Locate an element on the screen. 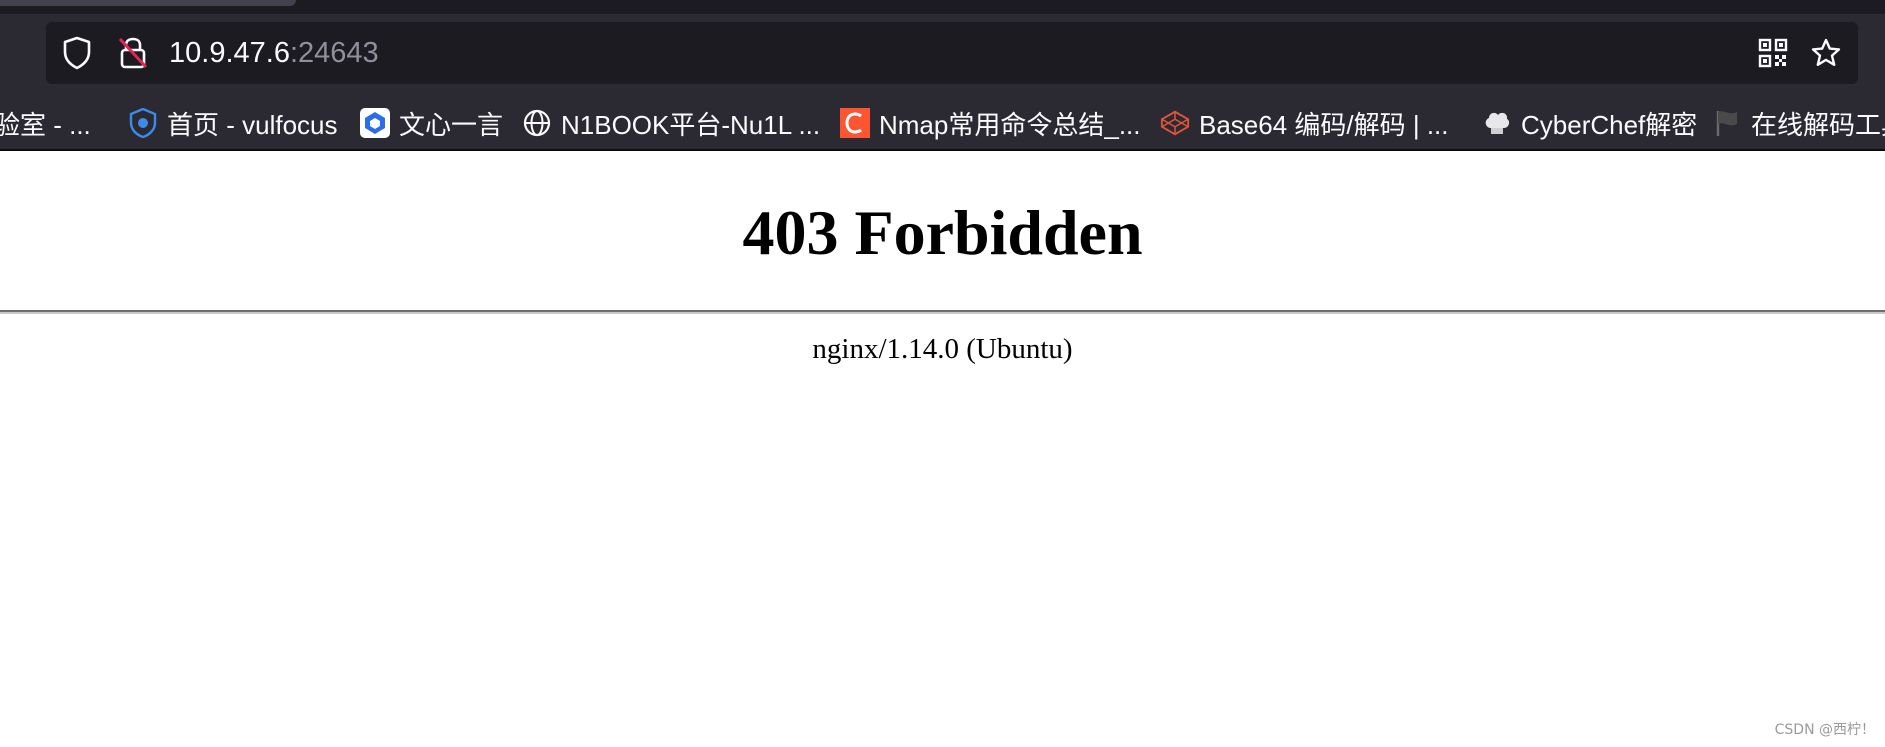 This screenshot has width=1885, height=747. bookmark-item: 首页 - vulfocus is located at coordinates (233, 123).